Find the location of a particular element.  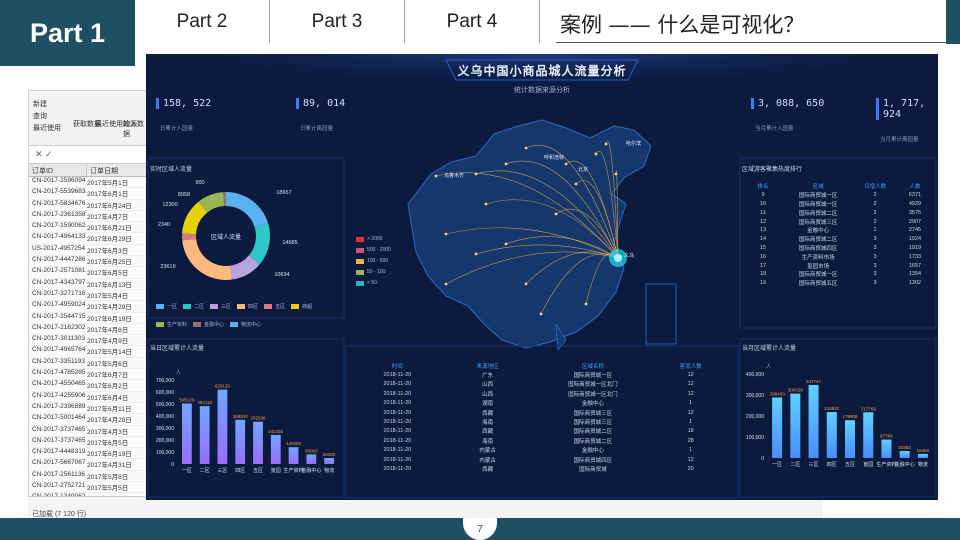

excel-row: CN-2017-5667067 2017年4月31日 is located at coordinates (89, 465).